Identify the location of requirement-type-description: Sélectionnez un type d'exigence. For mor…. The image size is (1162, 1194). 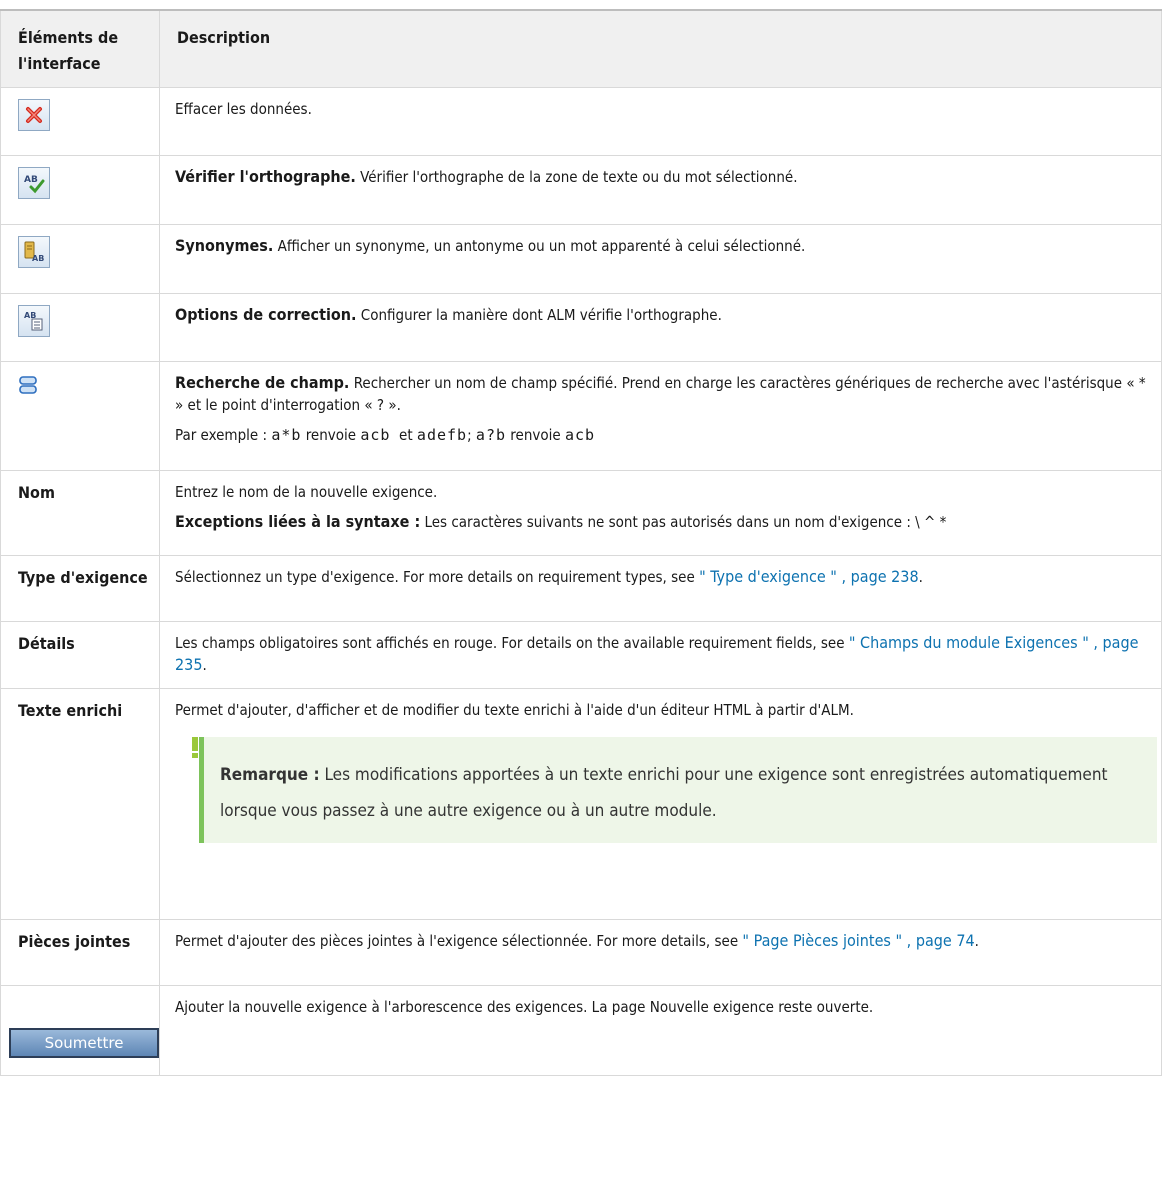
(437, 577).